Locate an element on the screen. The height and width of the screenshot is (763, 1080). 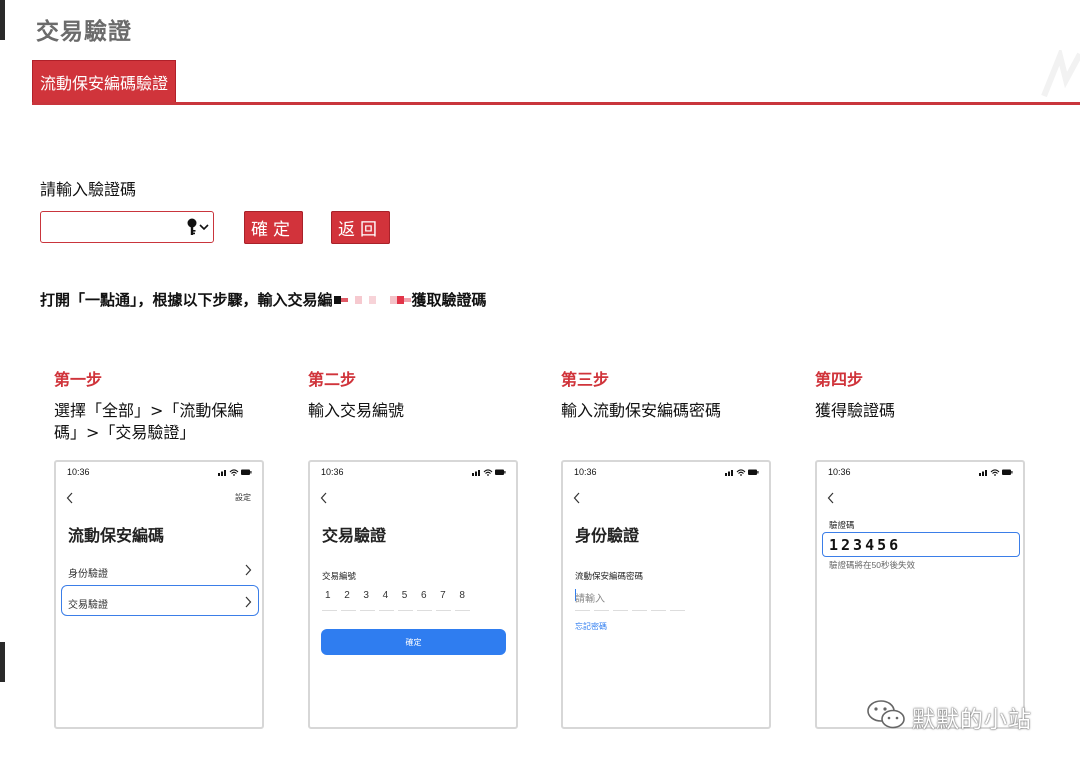
digit: 5 is located at coordinates (404, 595).